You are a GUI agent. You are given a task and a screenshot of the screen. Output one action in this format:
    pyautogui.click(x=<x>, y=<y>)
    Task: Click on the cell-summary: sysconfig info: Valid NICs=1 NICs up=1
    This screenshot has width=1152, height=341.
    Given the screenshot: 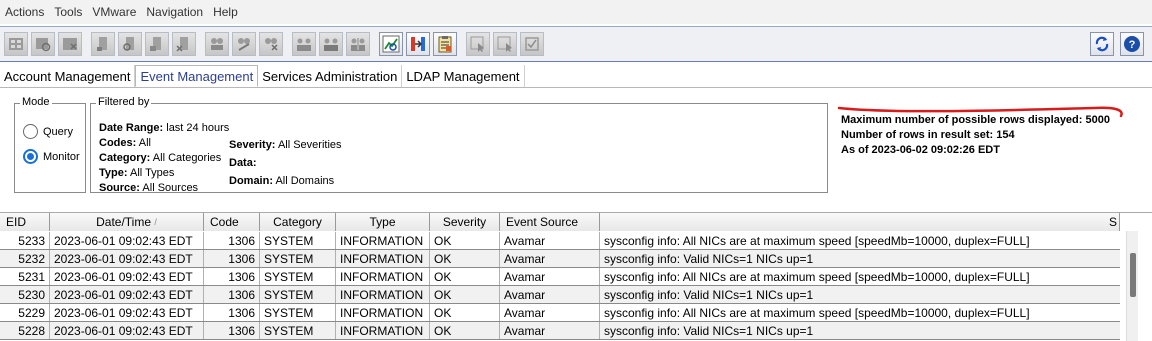 What is the action you would take?
    pyautogui.click(x=709, y=294)
    